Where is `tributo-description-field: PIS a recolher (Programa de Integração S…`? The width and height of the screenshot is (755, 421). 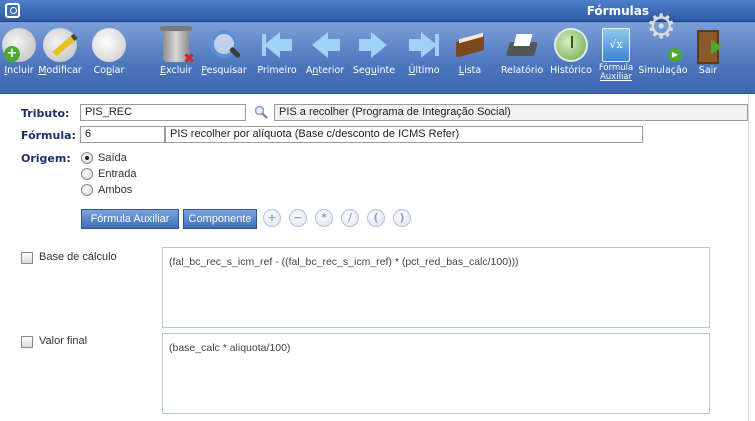
tributo-description-field: PIS a recolher (Programa de Integração S… is located at coordinates (511, 112).